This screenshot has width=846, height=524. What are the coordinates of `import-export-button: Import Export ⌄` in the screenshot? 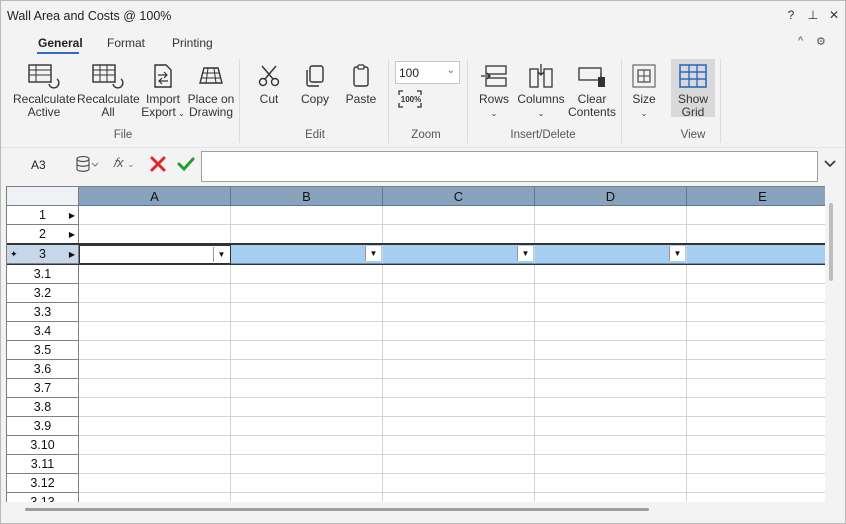 It's located at (163, 91).